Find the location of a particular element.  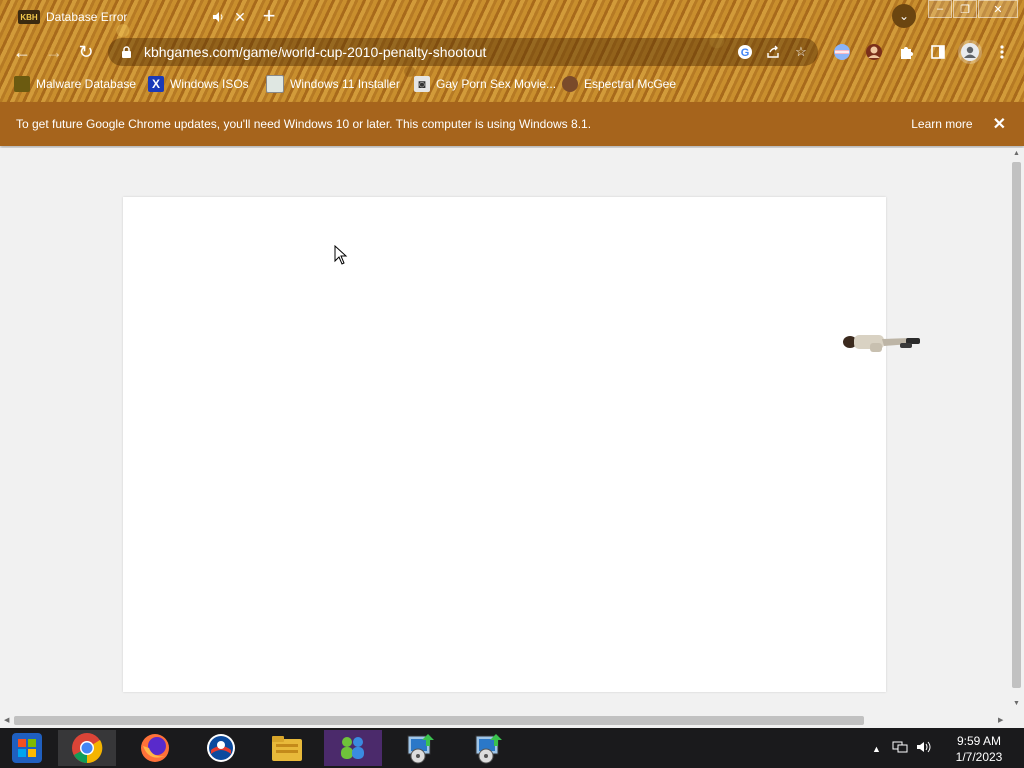

messenger-icon is located at coordinates (352, 748).